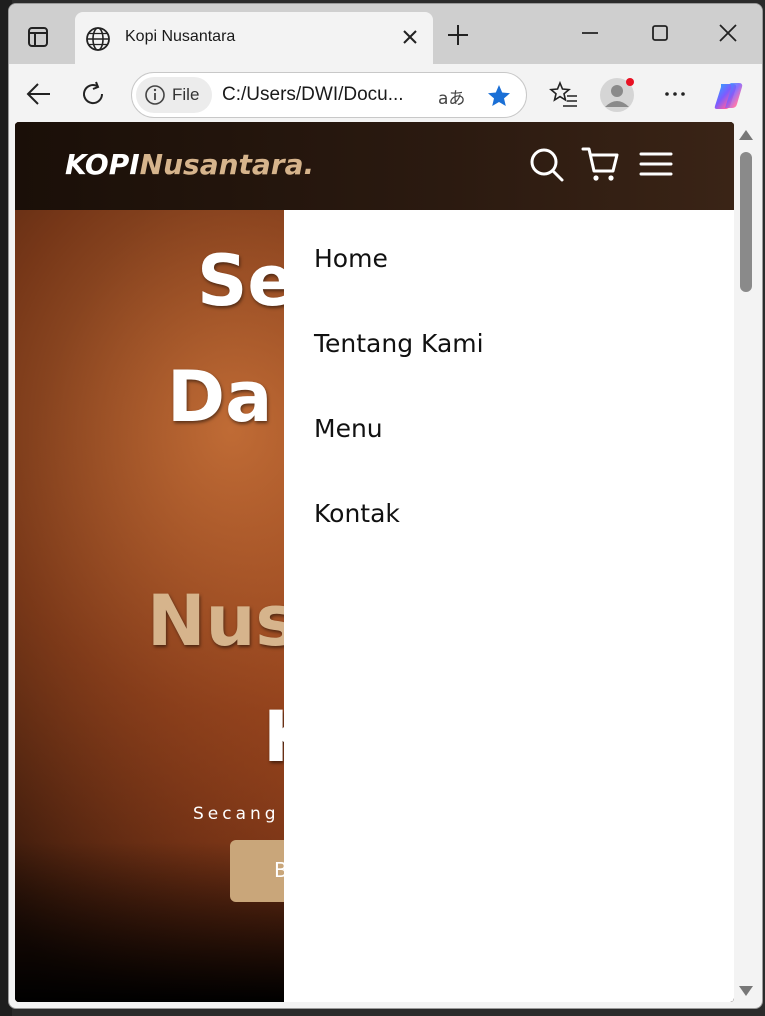 Image resolution: width=765 pixels, height=1016 pixels. I want to click on avatar, so click(617, 95).